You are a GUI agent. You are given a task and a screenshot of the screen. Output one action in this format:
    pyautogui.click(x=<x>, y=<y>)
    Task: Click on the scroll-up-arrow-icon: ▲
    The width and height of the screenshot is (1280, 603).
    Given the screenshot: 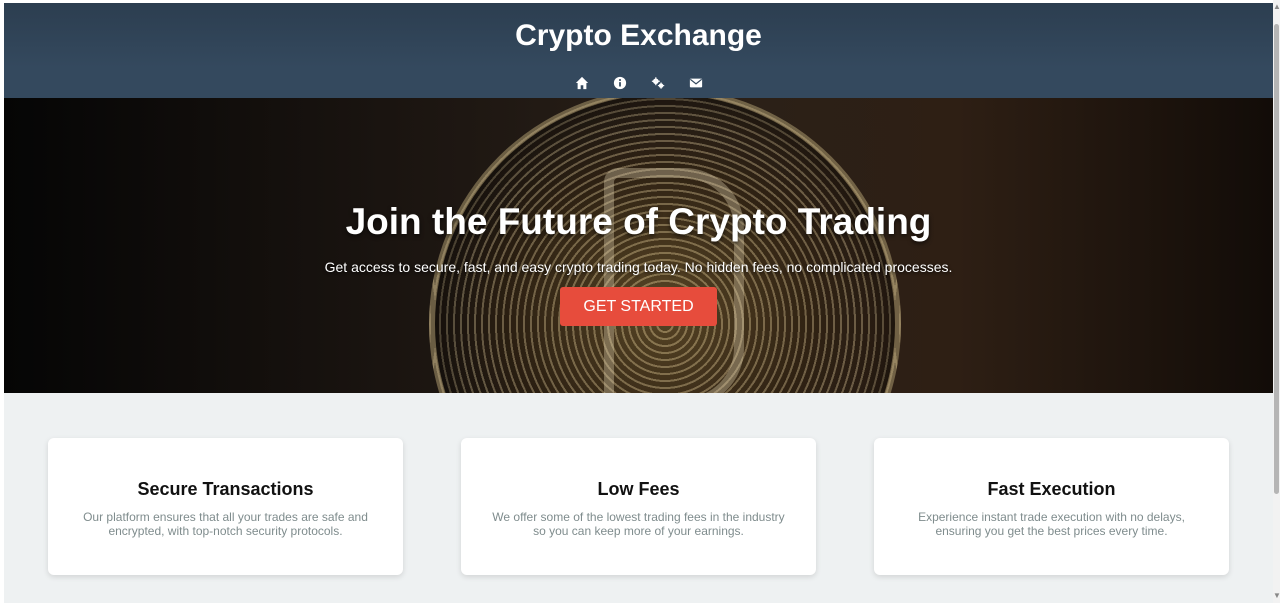 What is the action you would take?
    pyautogui.click(x=1276, y=7)
    